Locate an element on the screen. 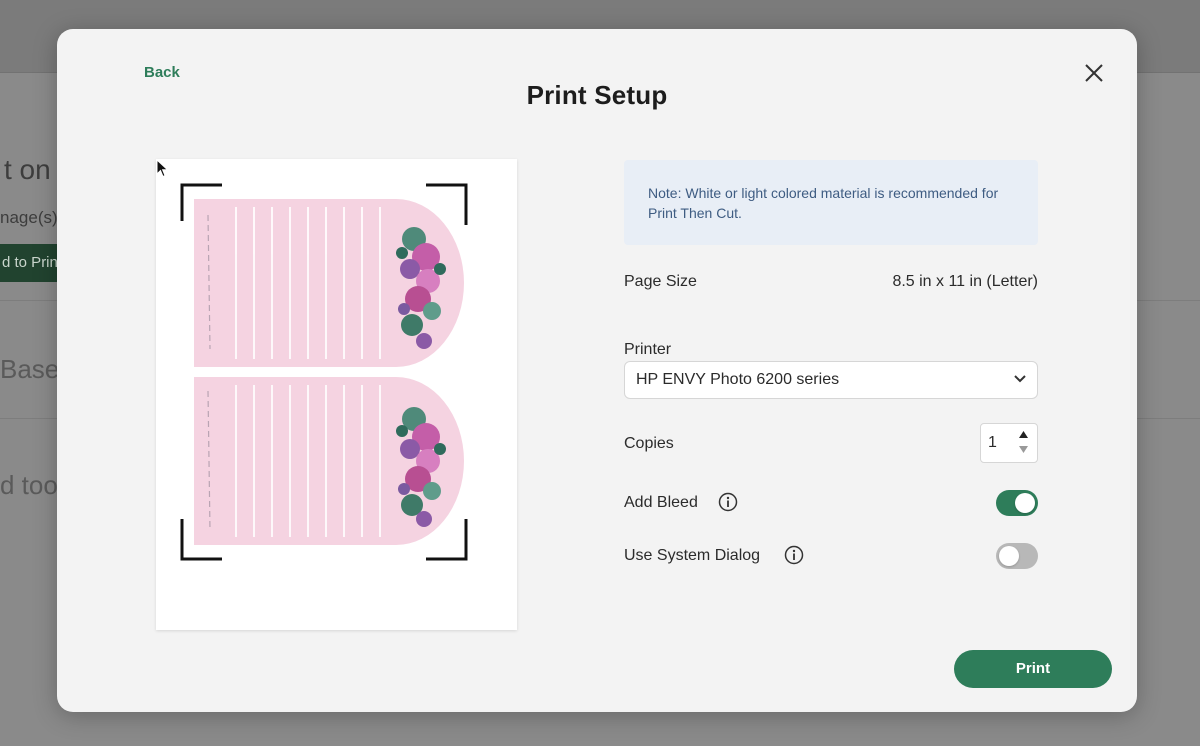 The image size is (1200, 746). print-preview-image is located at coordinates (324, 372).